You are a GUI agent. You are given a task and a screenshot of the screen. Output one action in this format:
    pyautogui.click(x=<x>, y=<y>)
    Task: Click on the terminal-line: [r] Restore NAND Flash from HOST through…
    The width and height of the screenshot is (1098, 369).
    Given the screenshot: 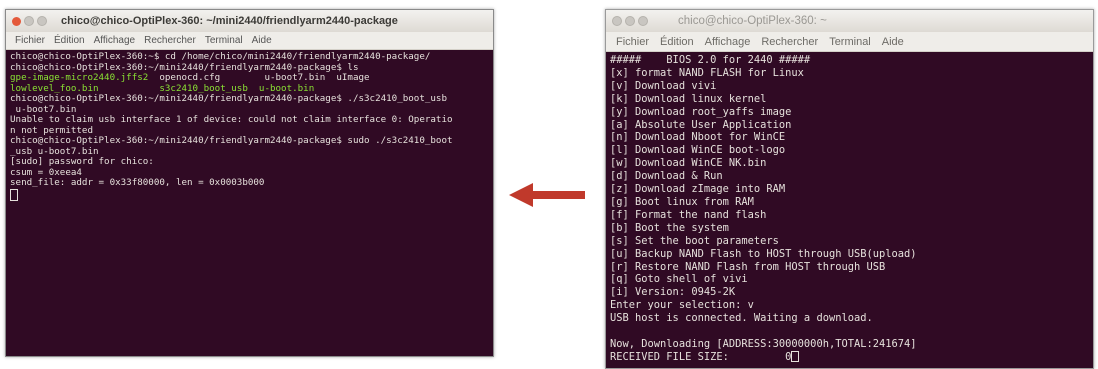 What is the action you would take?
    pyautogui.click(x=748, y=266)
    